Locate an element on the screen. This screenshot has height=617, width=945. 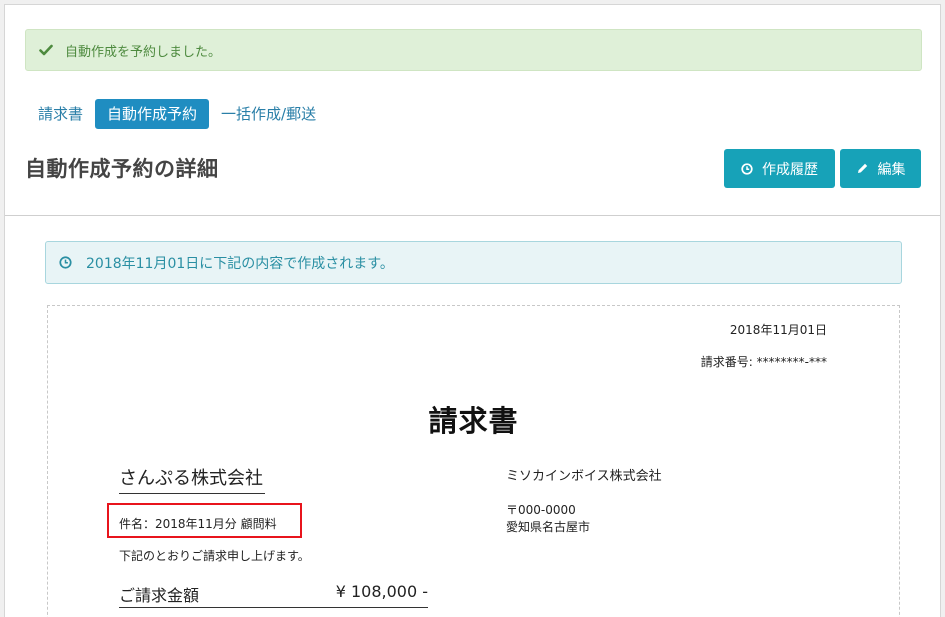
tab-bar: 請求書 自動作成予約 一括作成/郵送 is located at coordinates (176, 114).